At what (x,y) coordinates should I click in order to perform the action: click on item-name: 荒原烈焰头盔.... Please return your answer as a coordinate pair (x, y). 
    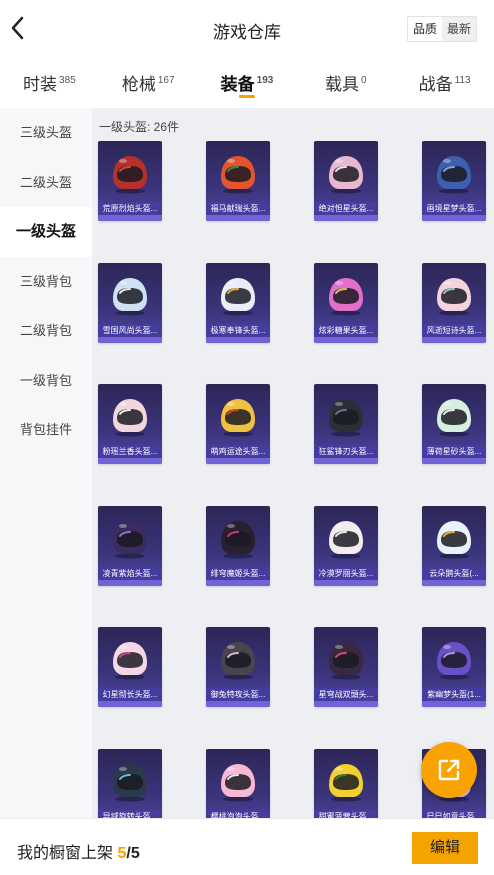
    Looking at the image, I should click on (130, 208).